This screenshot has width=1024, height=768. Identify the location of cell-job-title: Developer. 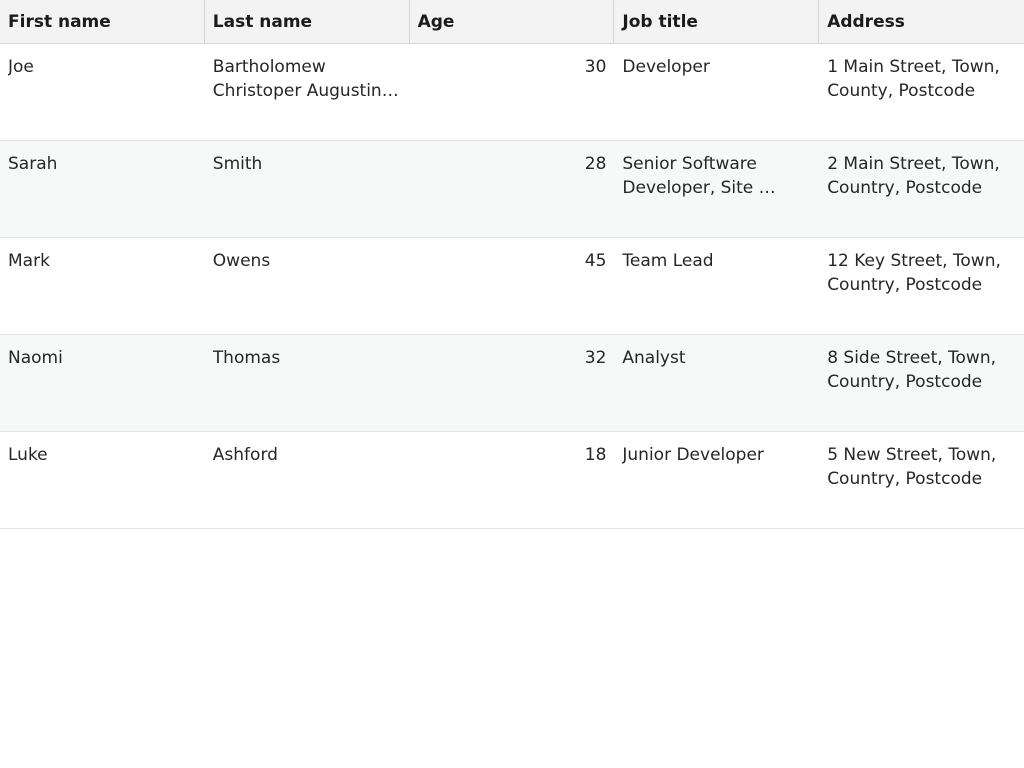
(716, 92).